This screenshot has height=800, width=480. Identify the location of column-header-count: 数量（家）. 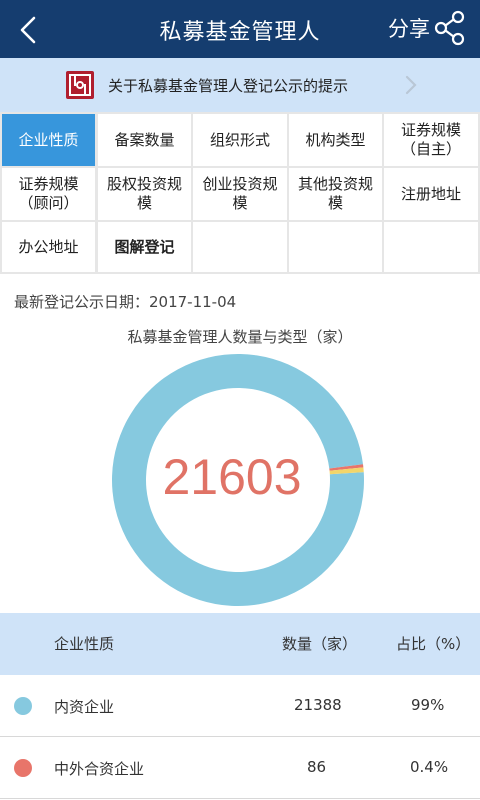
(320, 644).